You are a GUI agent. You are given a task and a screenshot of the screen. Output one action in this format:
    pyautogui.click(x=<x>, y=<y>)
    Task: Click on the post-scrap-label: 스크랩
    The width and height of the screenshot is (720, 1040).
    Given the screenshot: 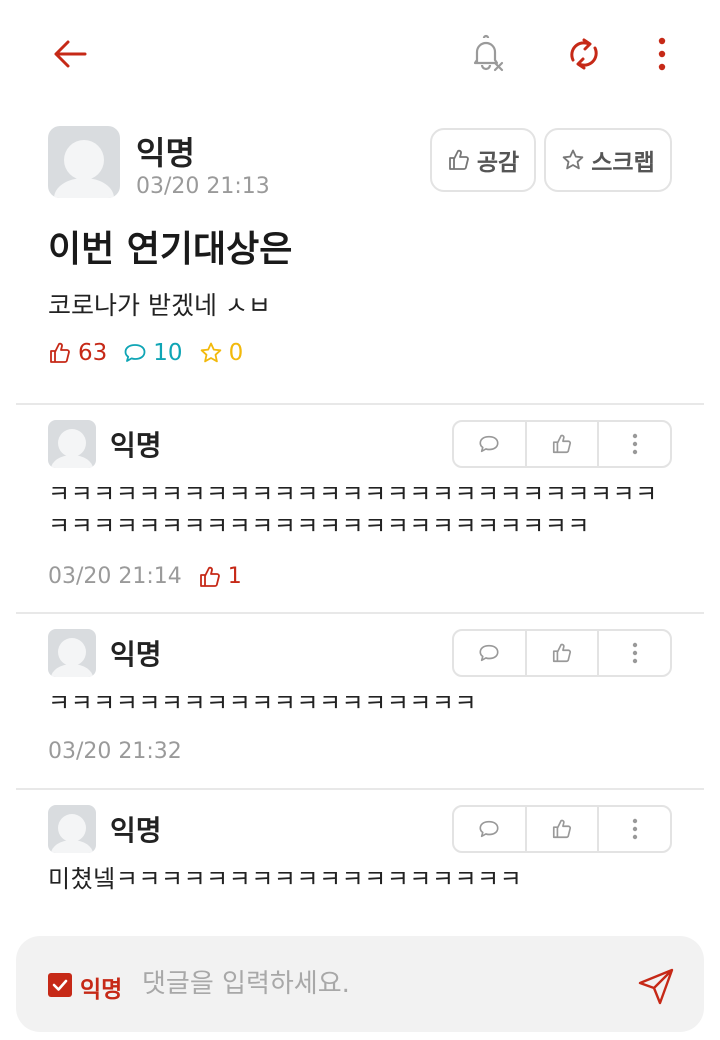 What is the action you would take?
    pyautogui.click(x=623, y=163)
    